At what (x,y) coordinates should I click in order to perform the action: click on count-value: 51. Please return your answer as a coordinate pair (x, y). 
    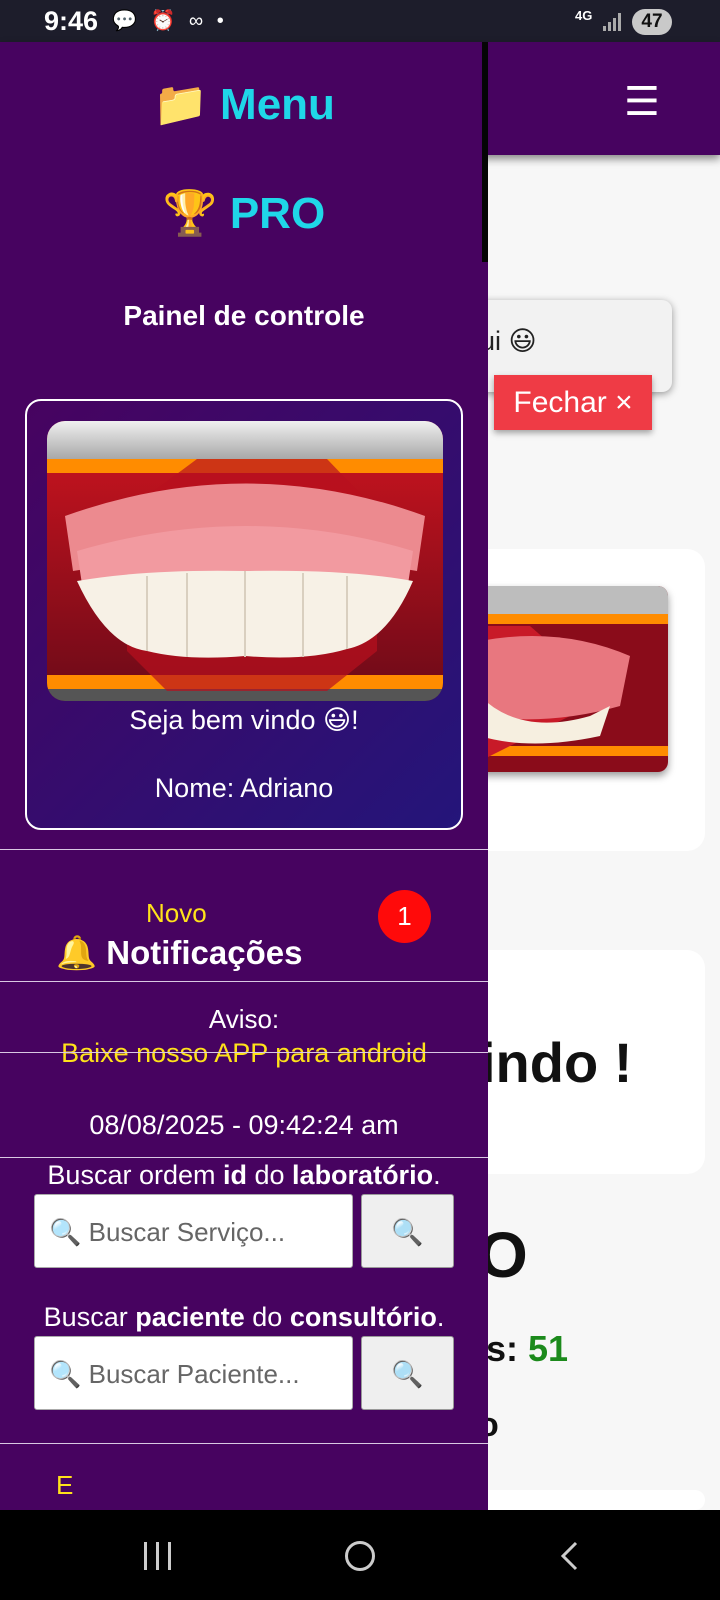
    Looking at the image, I should click on (548, 1348).